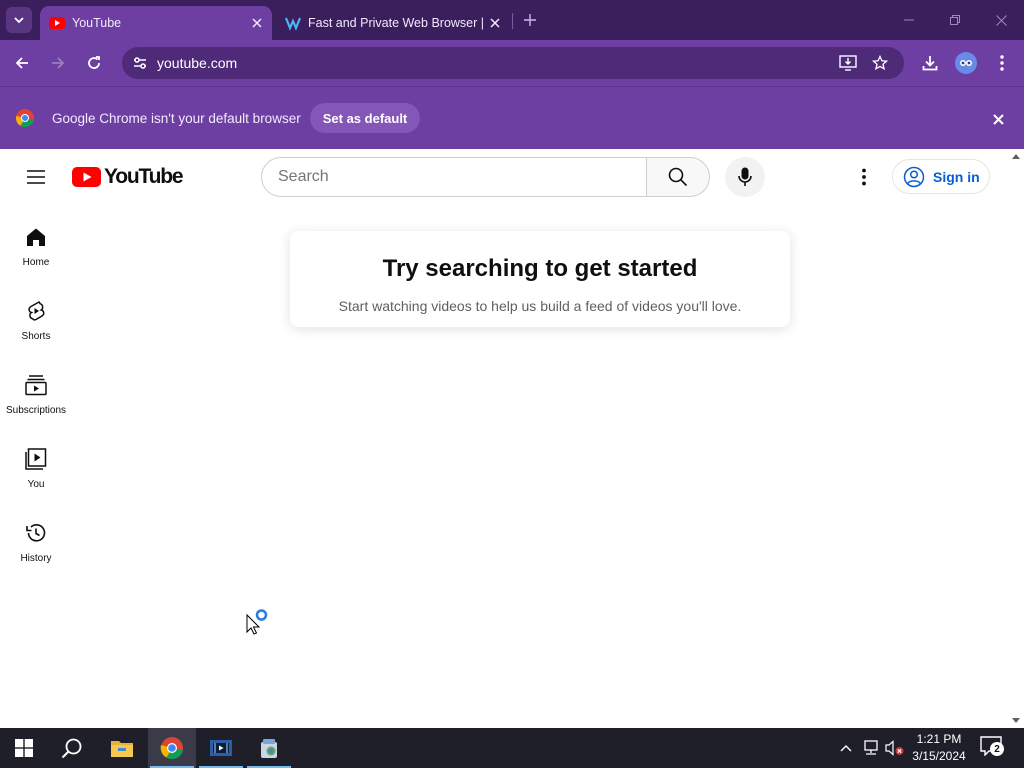  I want to click on site-info-button, so click(140, 63).